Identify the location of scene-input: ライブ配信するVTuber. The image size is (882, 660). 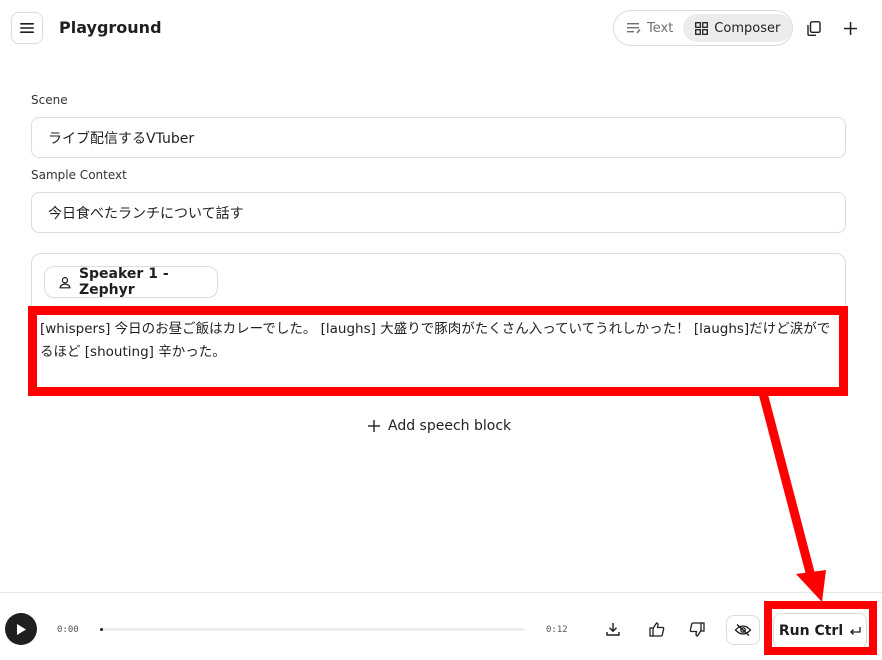
(438, 137).